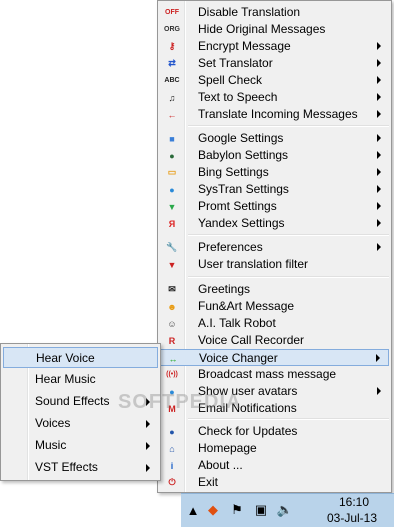 The width and height of the screenshot is (394, 527). Describe the element at coordinates (274, 223) in the screenshot. I see `menu-item-yandex-settings: Я Yandex Settings` at that location.